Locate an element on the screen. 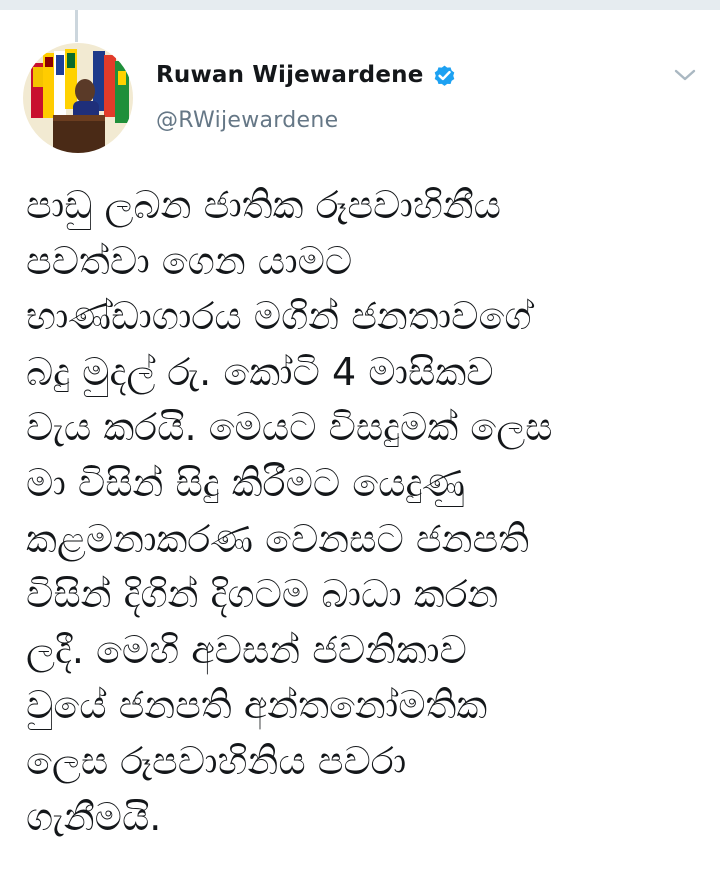  avatar is located at coordinates (78, 98).